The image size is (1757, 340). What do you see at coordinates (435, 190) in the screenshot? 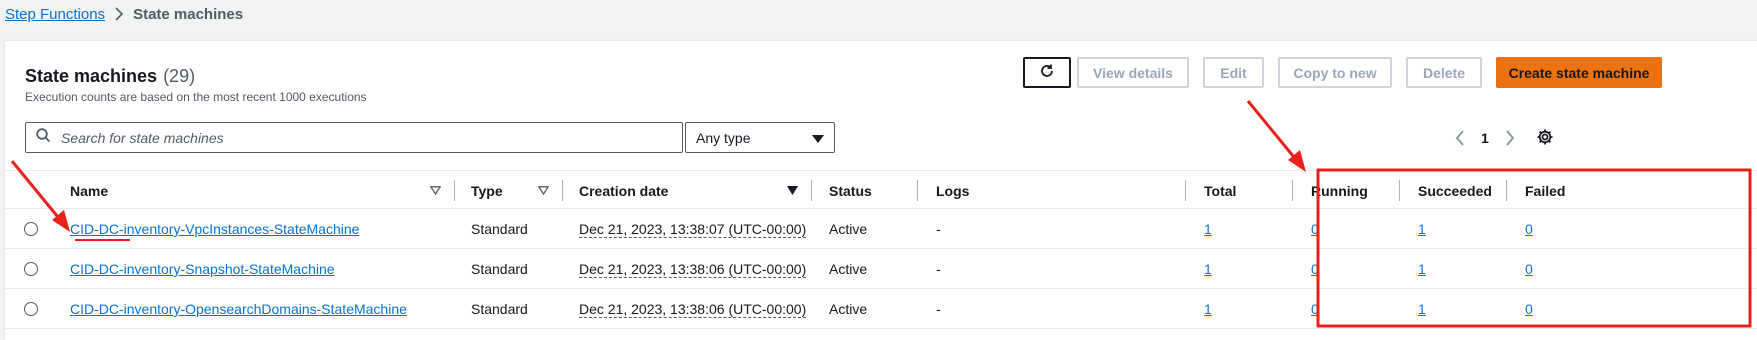
I see `sort-name-icon` at bounding box center [435, 190].